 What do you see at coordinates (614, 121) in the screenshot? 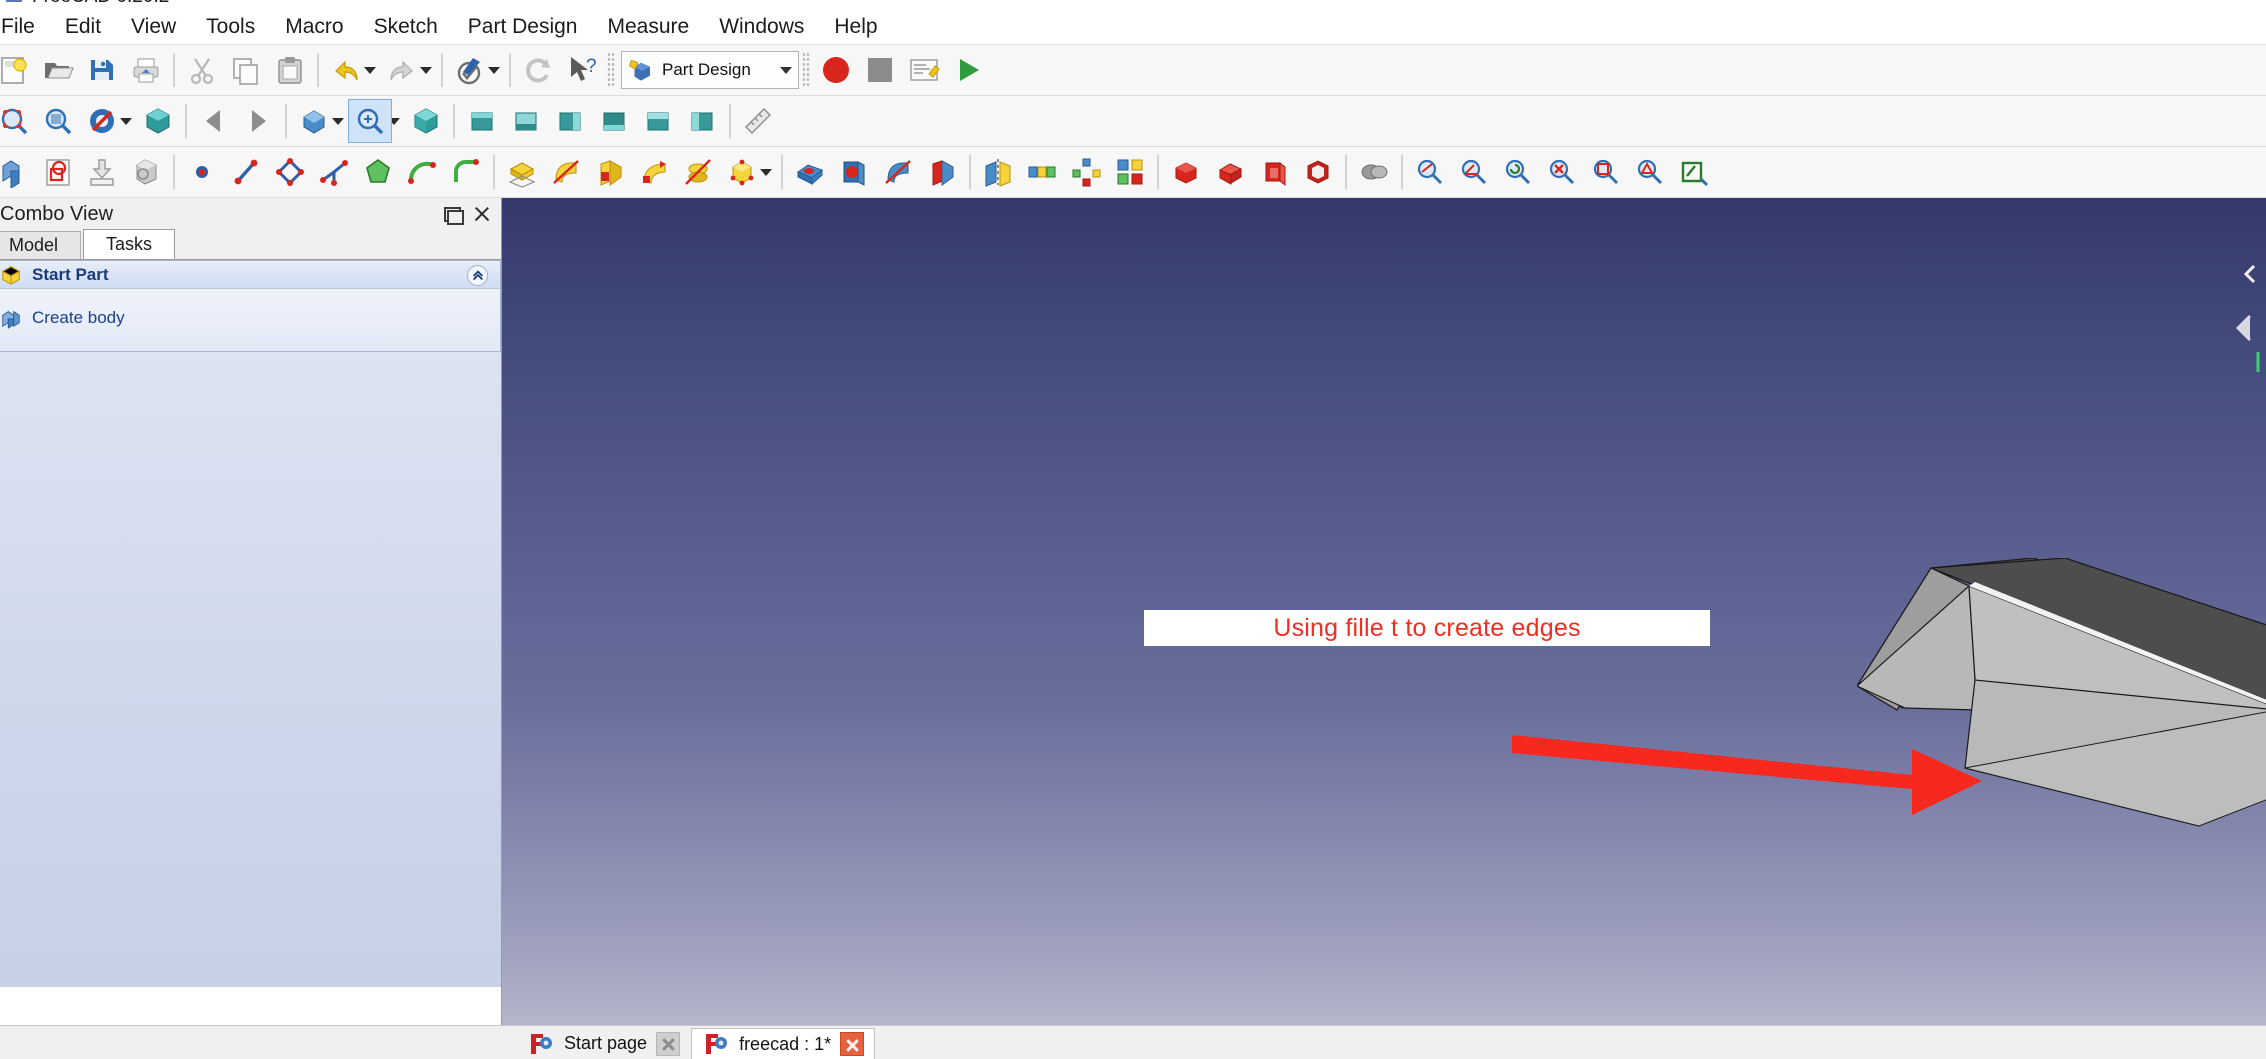
I see `rear-view-button` at bounding box center [614, 121].